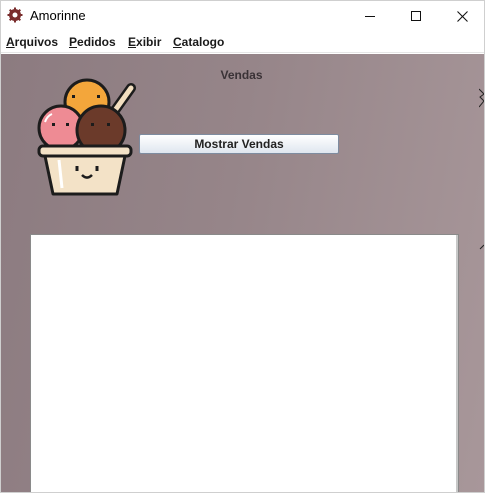  I want to click on menu-mnemonic: C, so click(177, 42).